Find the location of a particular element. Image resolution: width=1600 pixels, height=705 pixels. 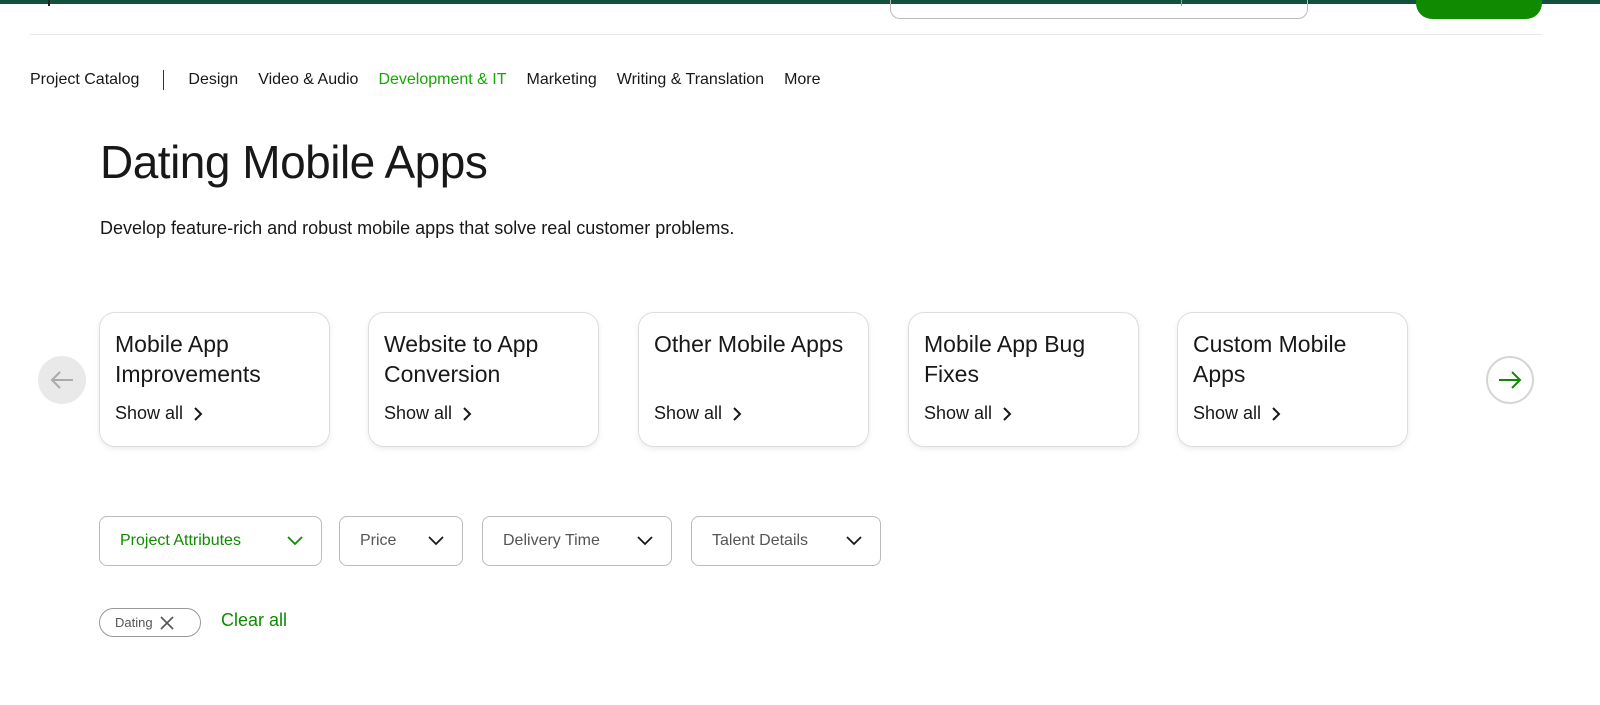

primary-button is located at coordinates (1479, 9).